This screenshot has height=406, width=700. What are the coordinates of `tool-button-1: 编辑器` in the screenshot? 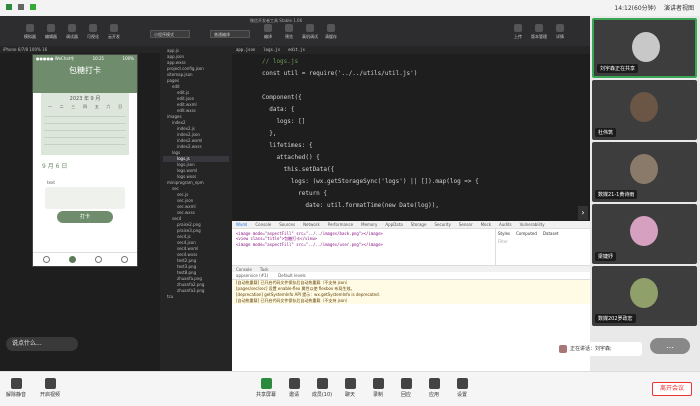 It's located at (51, 32).